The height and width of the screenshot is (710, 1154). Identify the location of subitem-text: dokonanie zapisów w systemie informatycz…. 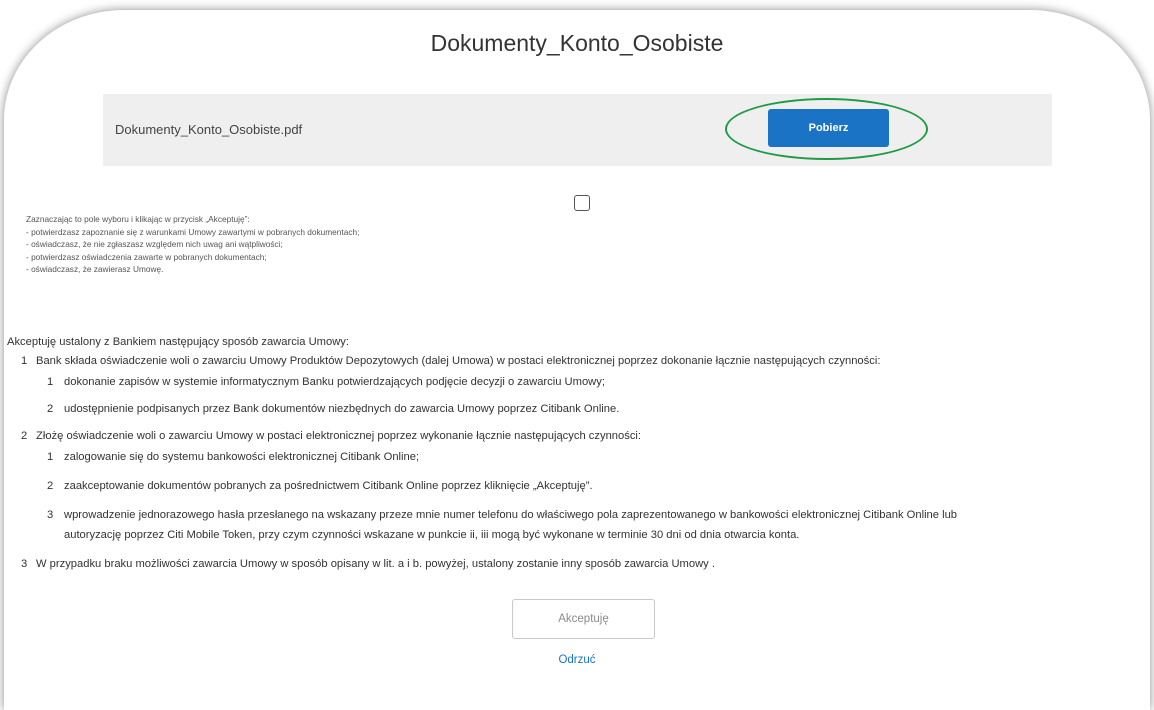
(334, 382).